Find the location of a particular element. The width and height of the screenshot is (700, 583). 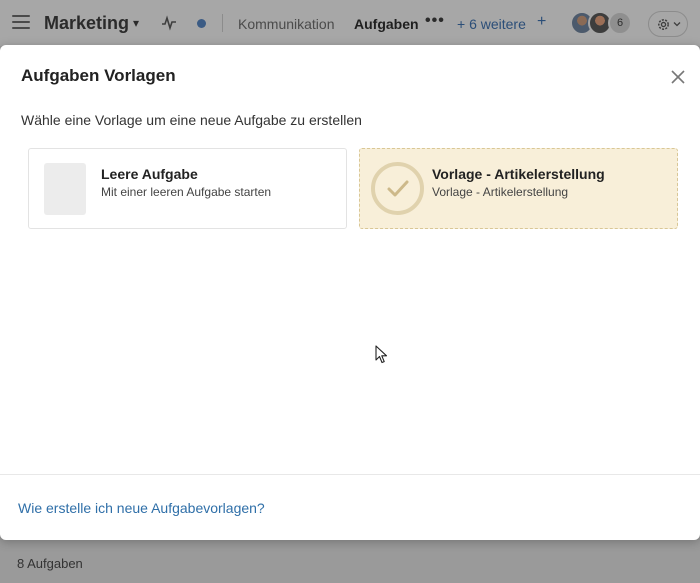

task-count-label: 8 Aufgaben is located at coordinates (50, 563).